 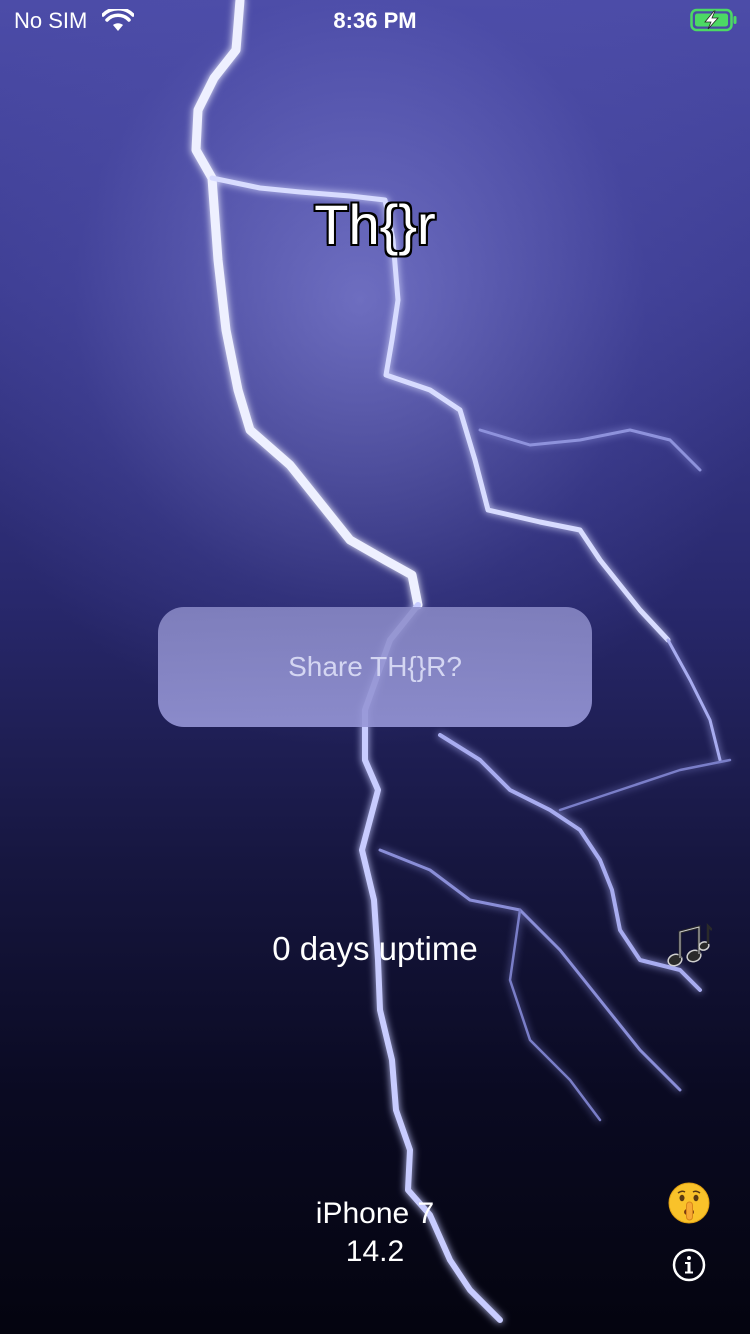 What do you see at coordinates (375, 224) in the screenshot?
I see `app-title: Th{}r` at bounding box center [375, 224].